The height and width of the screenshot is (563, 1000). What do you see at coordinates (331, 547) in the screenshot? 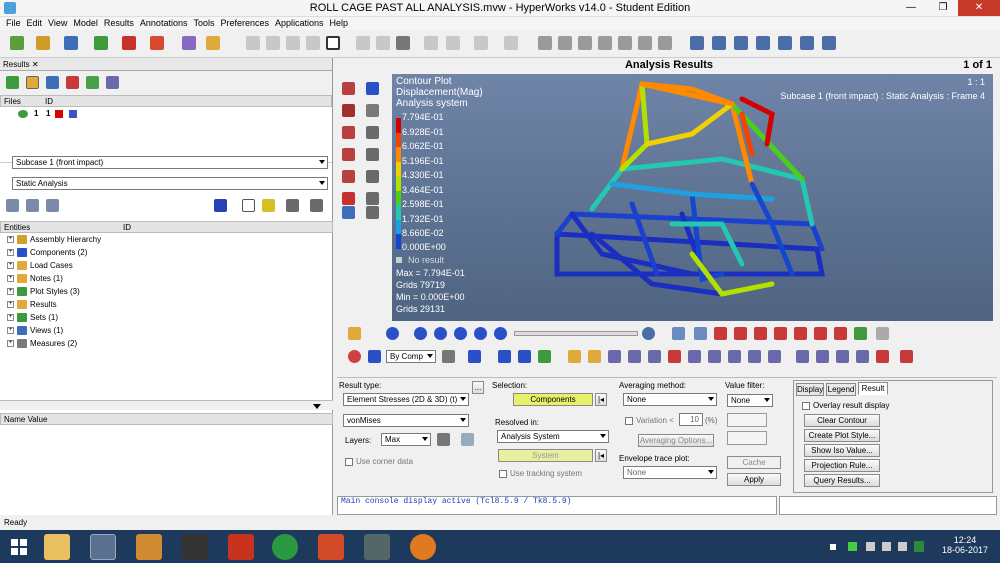
I see `powerpoint-task-icon` at bounding box center [331, 547].